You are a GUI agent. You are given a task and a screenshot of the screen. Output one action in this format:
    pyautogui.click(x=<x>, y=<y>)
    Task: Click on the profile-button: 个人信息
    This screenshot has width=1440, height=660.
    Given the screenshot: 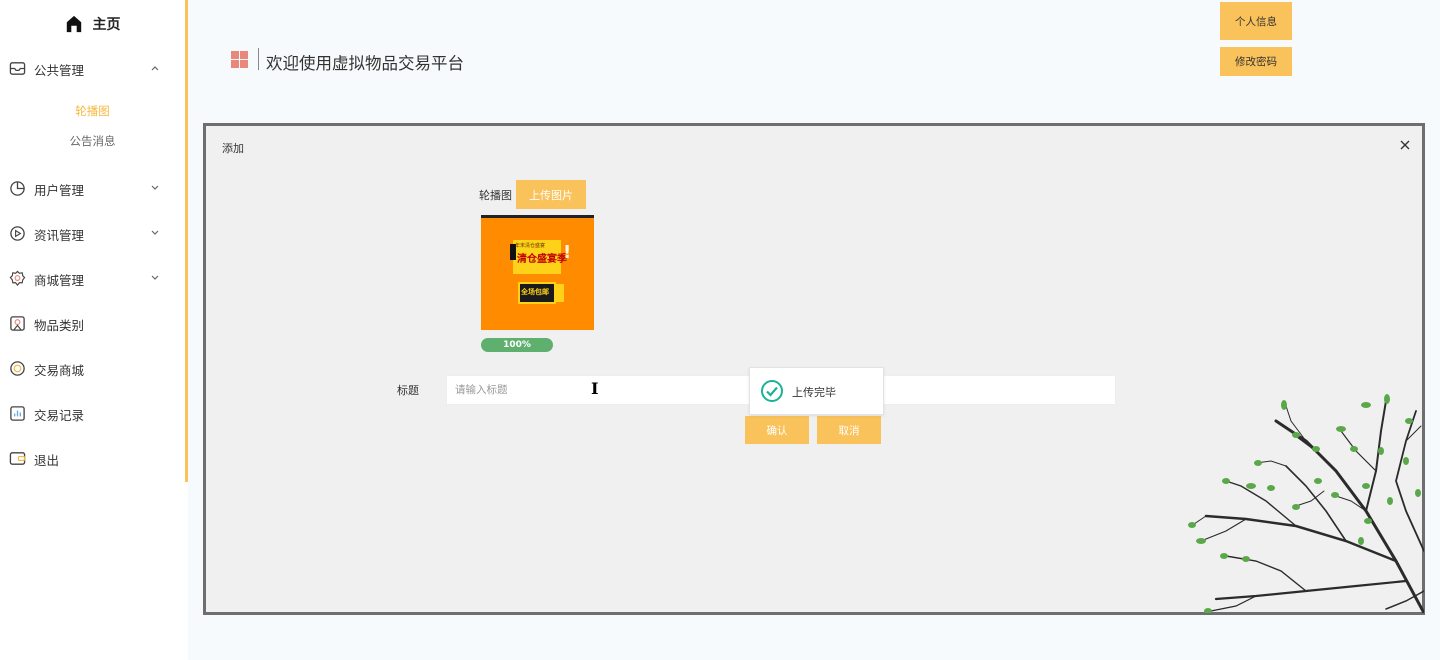 What is the action you would take?
    pyautogui.click(x=1256, y=21)
    